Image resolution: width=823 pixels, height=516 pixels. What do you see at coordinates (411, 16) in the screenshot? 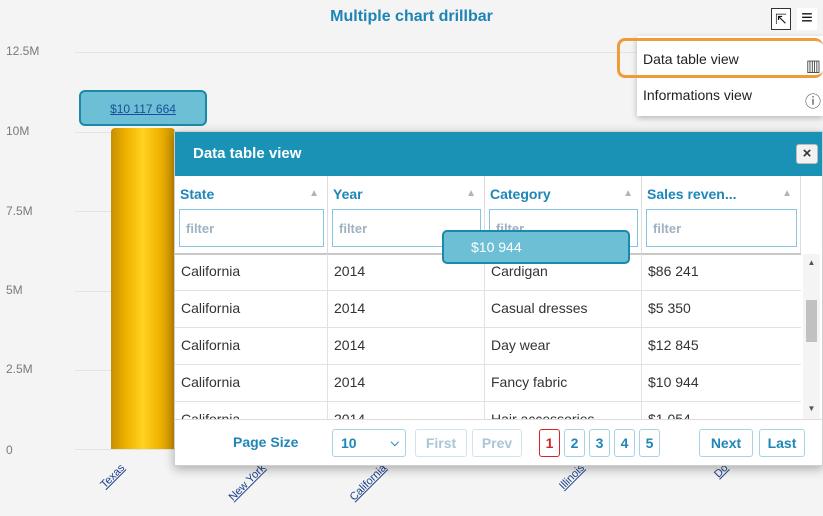
I see `chart-title: Multiple chart drillbar` at bounding box center [411, 16].